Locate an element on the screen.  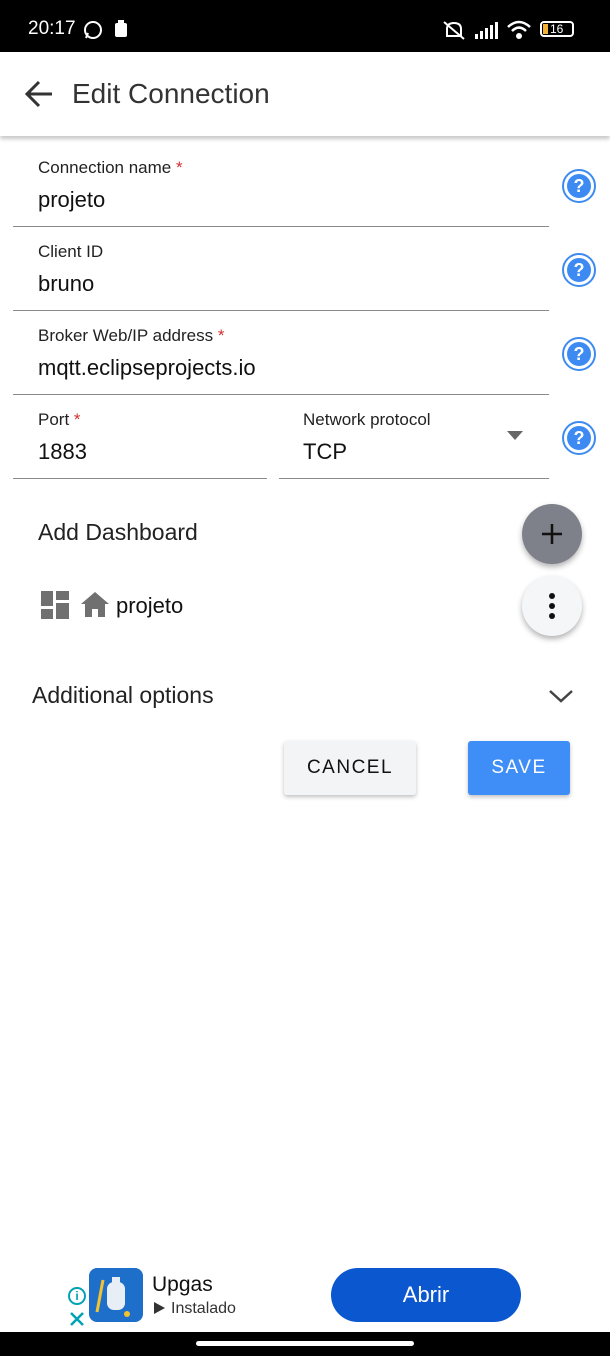
app-icon is located at coordinates (116, 1295).